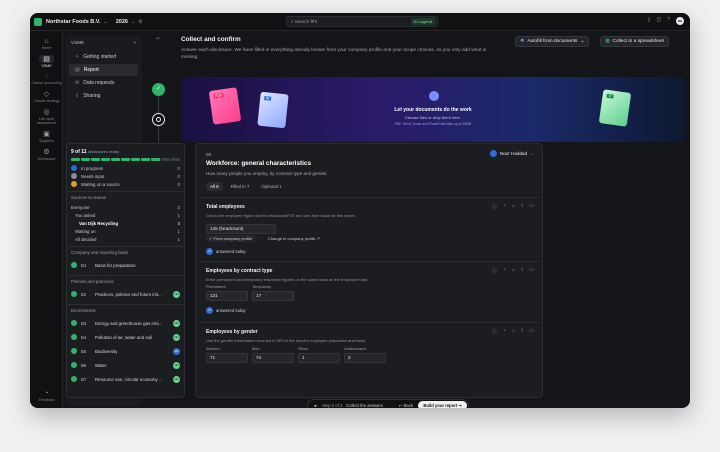  Describe the element at coordinates (176, 351) in the screenshot. I see `assignee-avatar: VD` at that location.